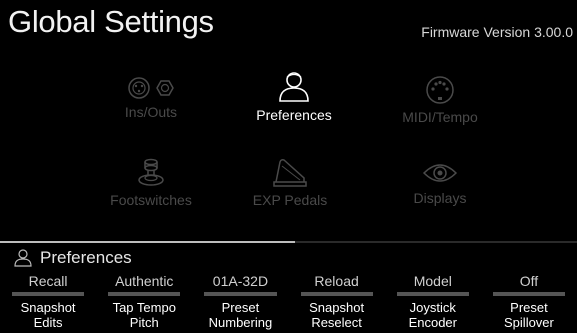 This screenshot has width=577, height=333. I want to click on midi-icon, so click(440, 90).